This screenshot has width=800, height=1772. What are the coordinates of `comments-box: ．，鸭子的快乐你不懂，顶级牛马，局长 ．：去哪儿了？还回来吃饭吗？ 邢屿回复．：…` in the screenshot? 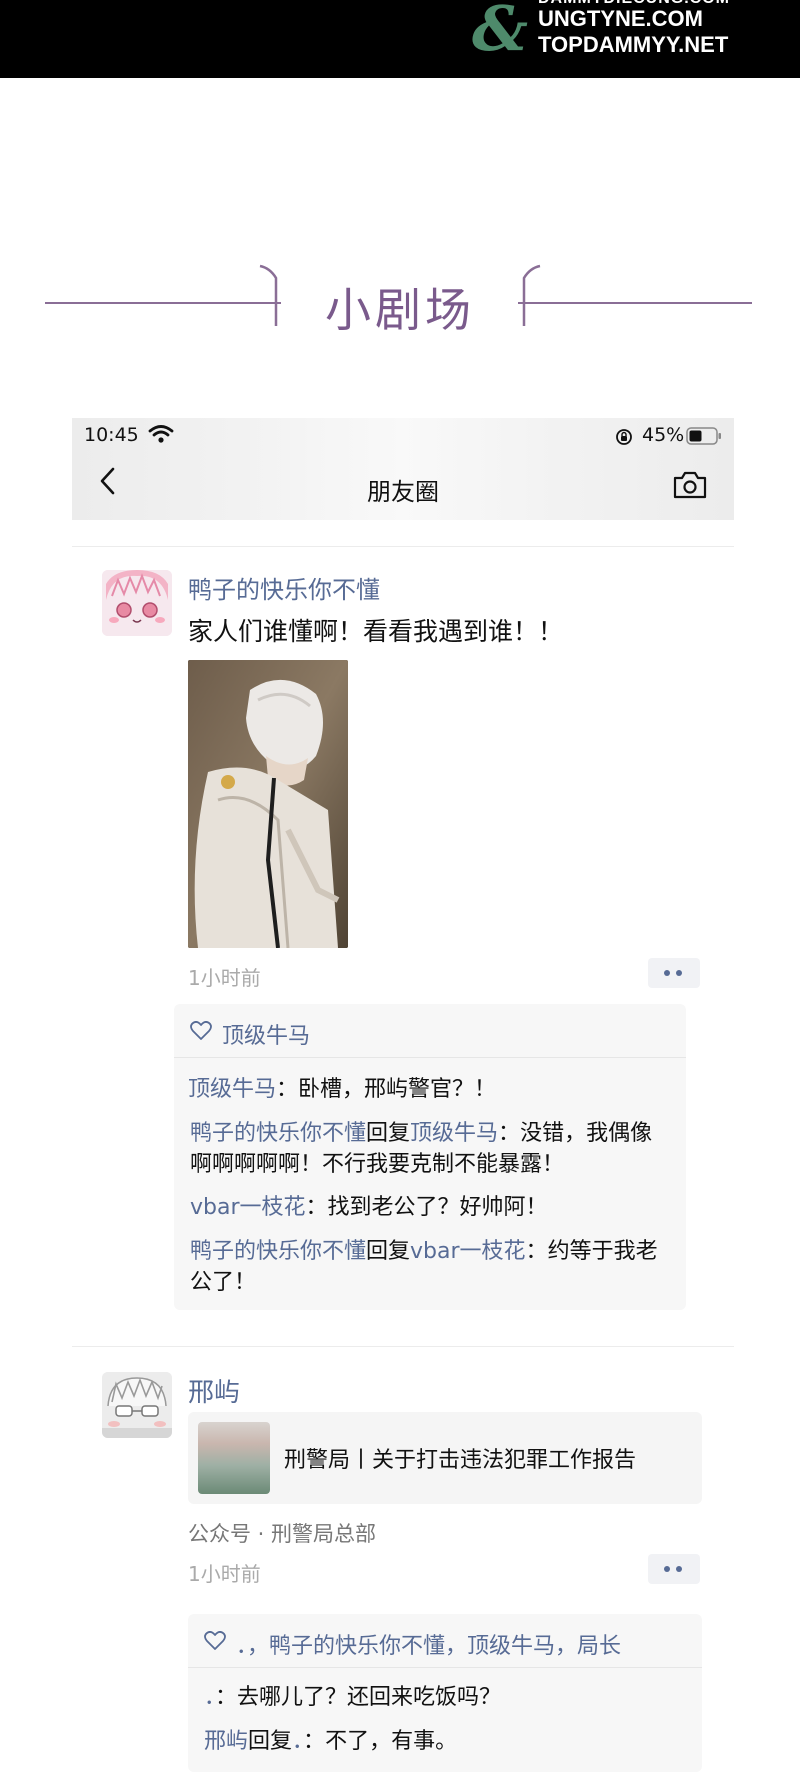 It's located at (445, 1693).